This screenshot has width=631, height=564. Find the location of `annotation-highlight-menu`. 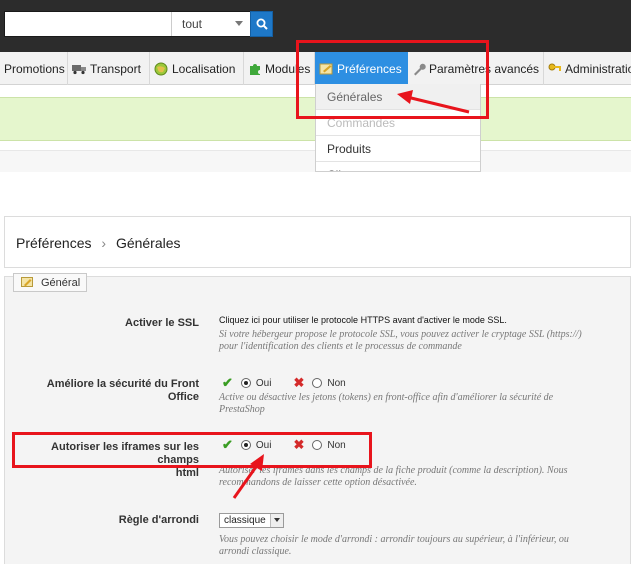

annotation-highlight-menu is located at coordinates (392, 79).